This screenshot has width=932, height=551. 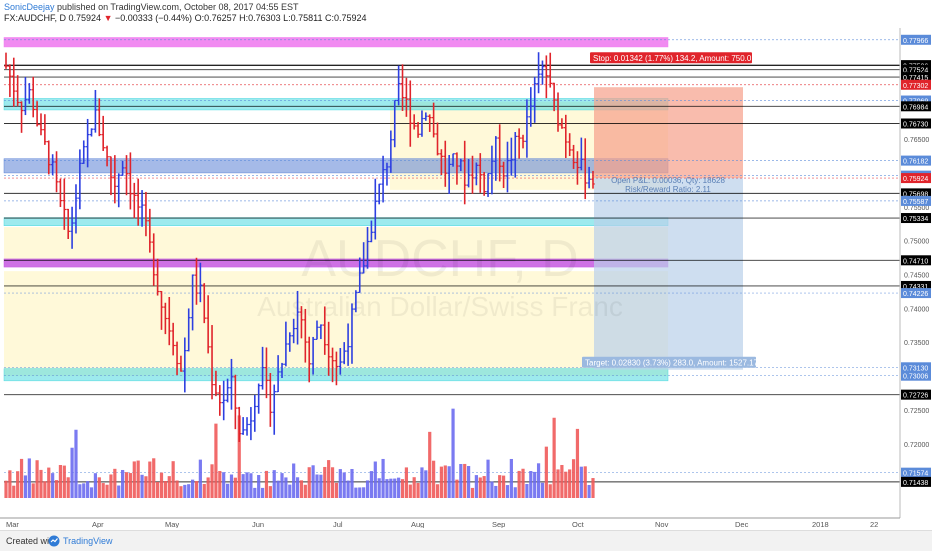 I want to click on svg-text: 0.71438, so click(x=915, y=483).